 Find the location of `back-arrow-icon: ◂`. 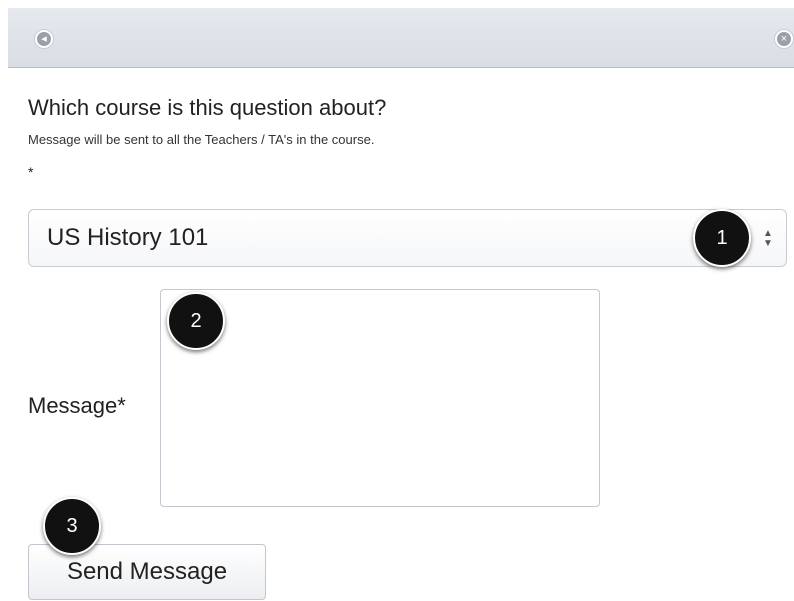

back-arrow-icon: ◂ is located at coordinates (44, 39).